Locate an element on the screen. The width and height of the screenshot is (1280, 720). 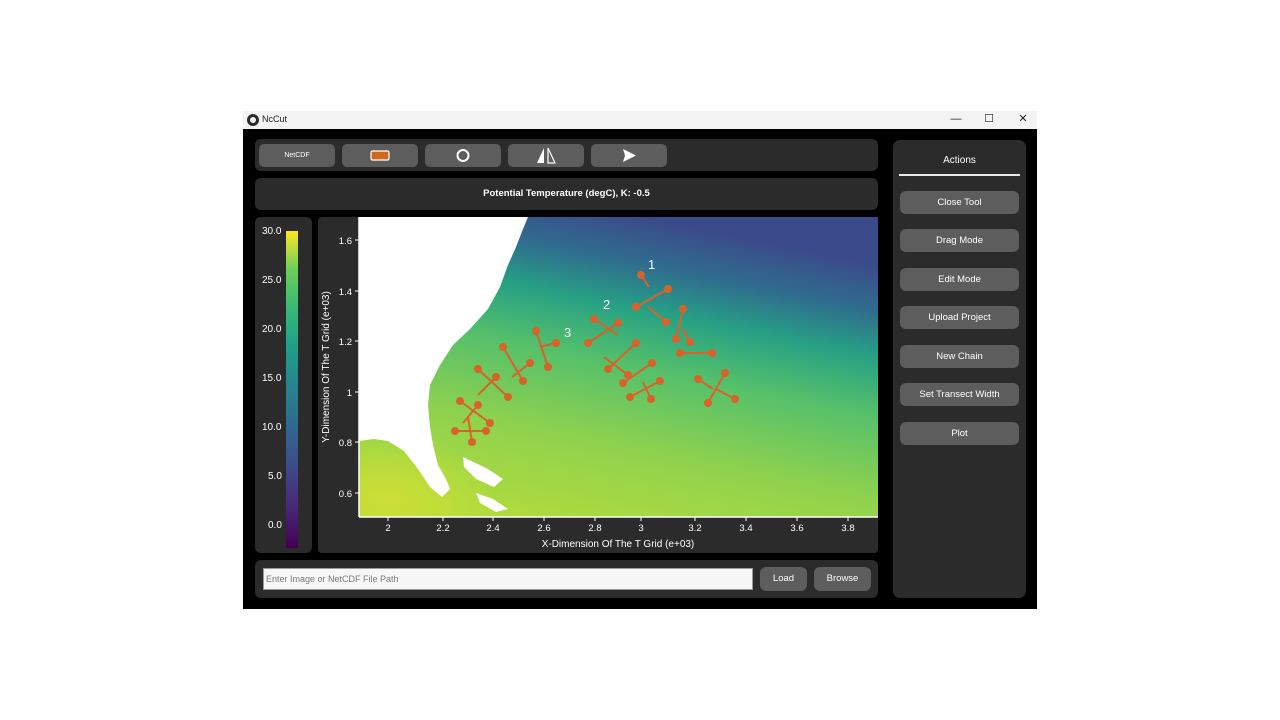
transect-label: 2 is located at coordinates (606, 304).